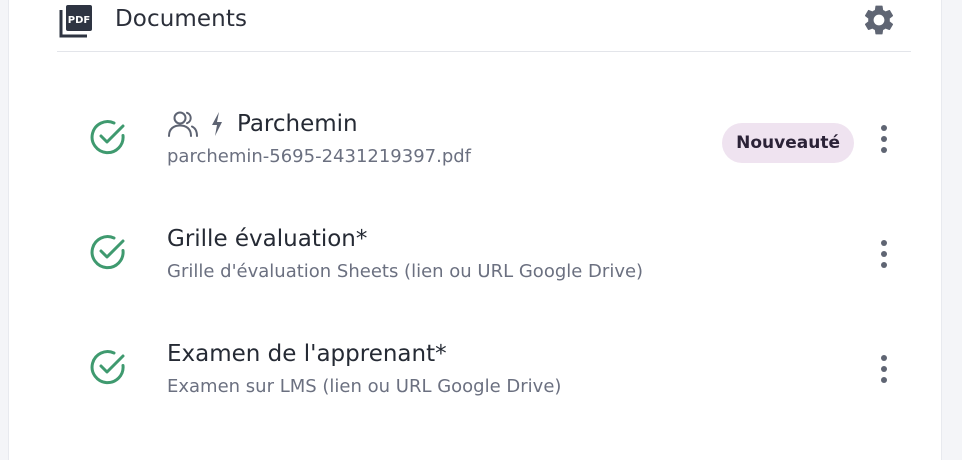 The height and width of the screenshot is (460, 962). I want to click on document-name-line: Examen de l'apprenant*, so click(307, 354).